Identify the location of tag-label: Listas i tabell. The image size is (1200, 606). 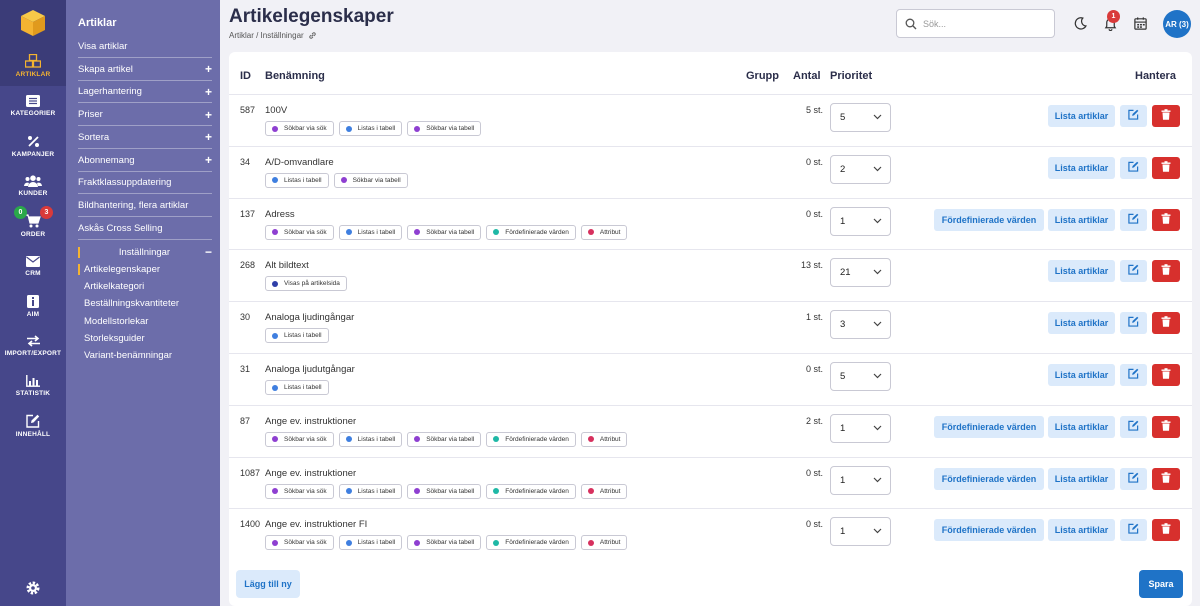
(303, 180).